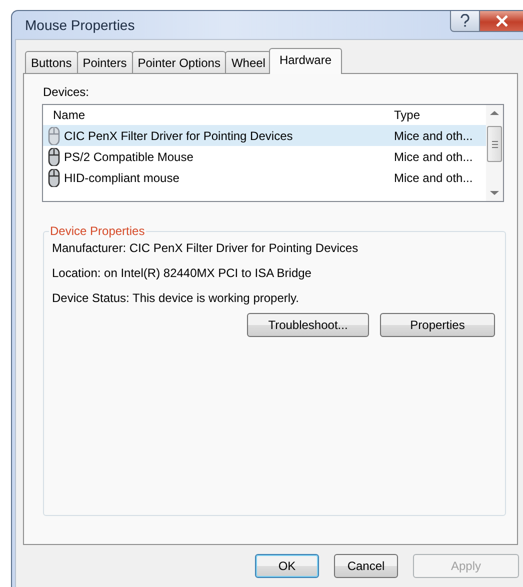  What do you see at coordinates (176, 298) in the screenshot?
I see `property-text: Device Status: This device is working properly.` at bounding box center [176, 298].